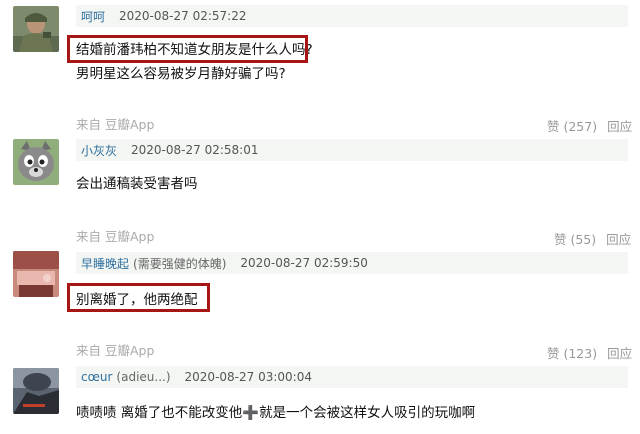 The height and width of the screenshot is (434, 640). What do you see at coordinates (181, 74) in the screenshot?
I see `comment-line: 男明星这么容易被岁月静好骗了吗?` at bounding box center [181, 74].